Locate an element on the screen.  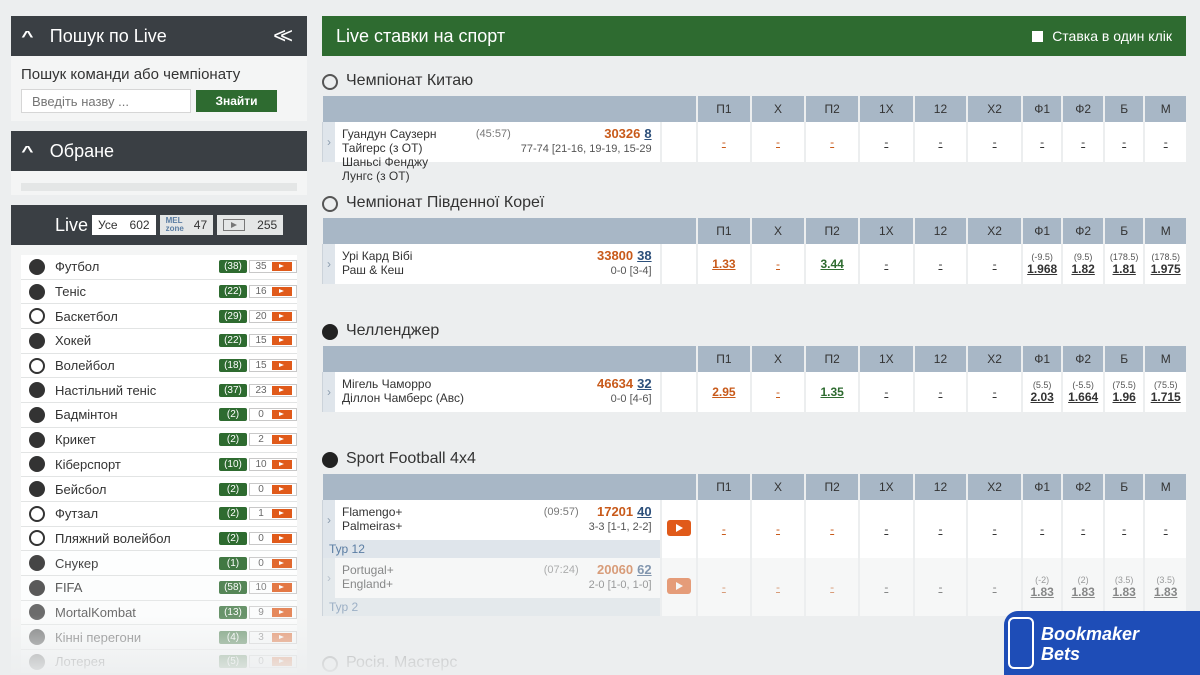
odds-value: 1.33 is located at coordinates (723, 264).